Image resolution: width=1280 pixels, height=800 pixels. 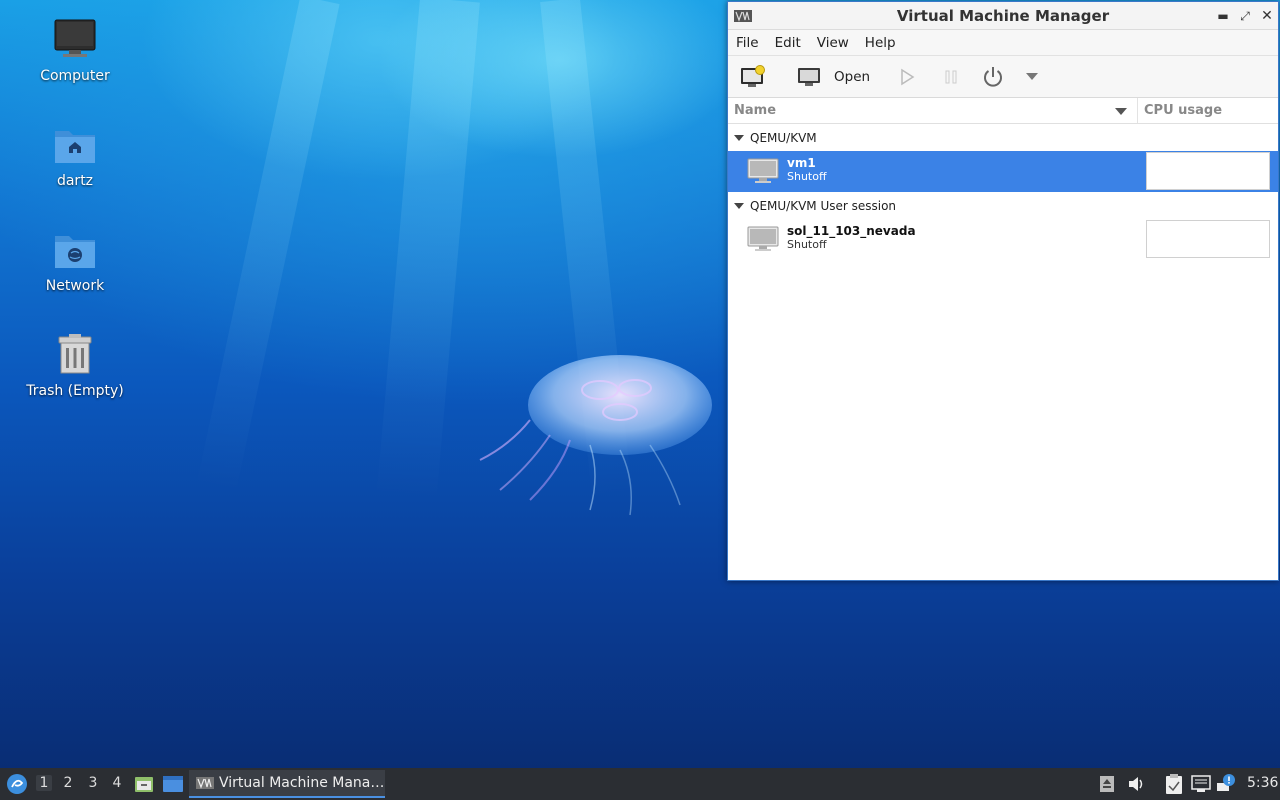 I want to click on workspace-3: 3, so click(x=93, y=783).